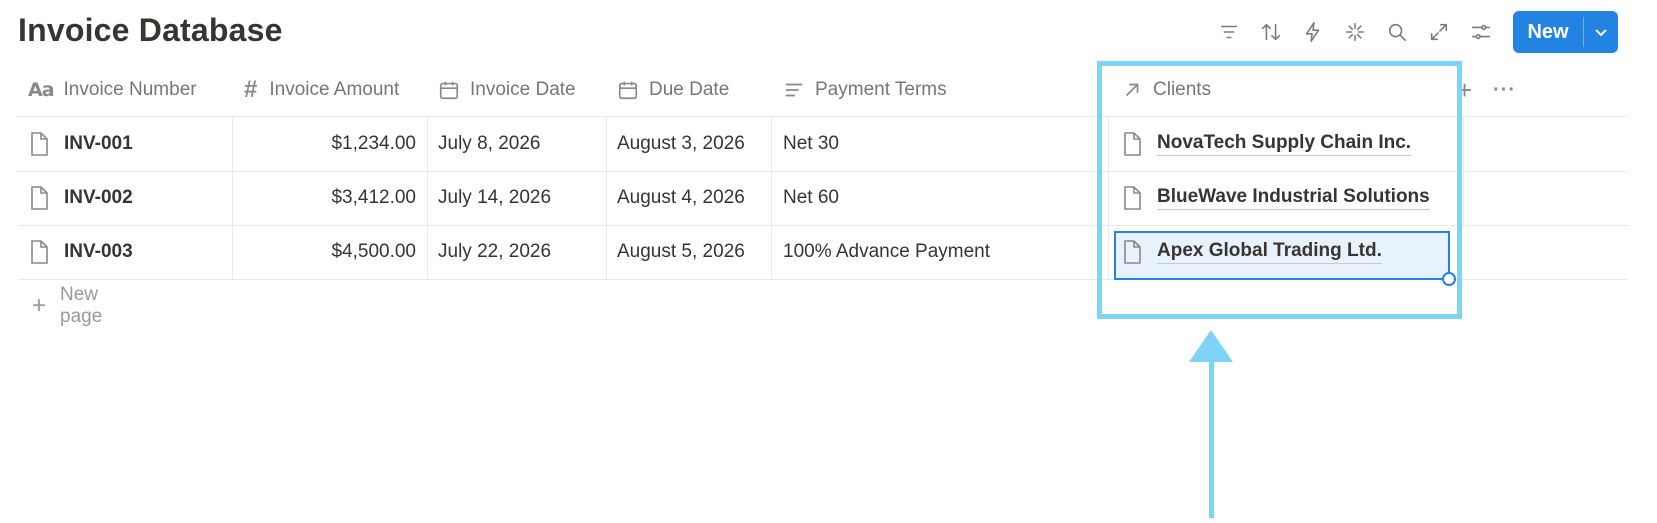 The image size is (1657, 523). What do you see at coordinates (811, 144) in the screenshot?
I see `cell-payment-terms: Net 30` at bounding box center [811, 144].